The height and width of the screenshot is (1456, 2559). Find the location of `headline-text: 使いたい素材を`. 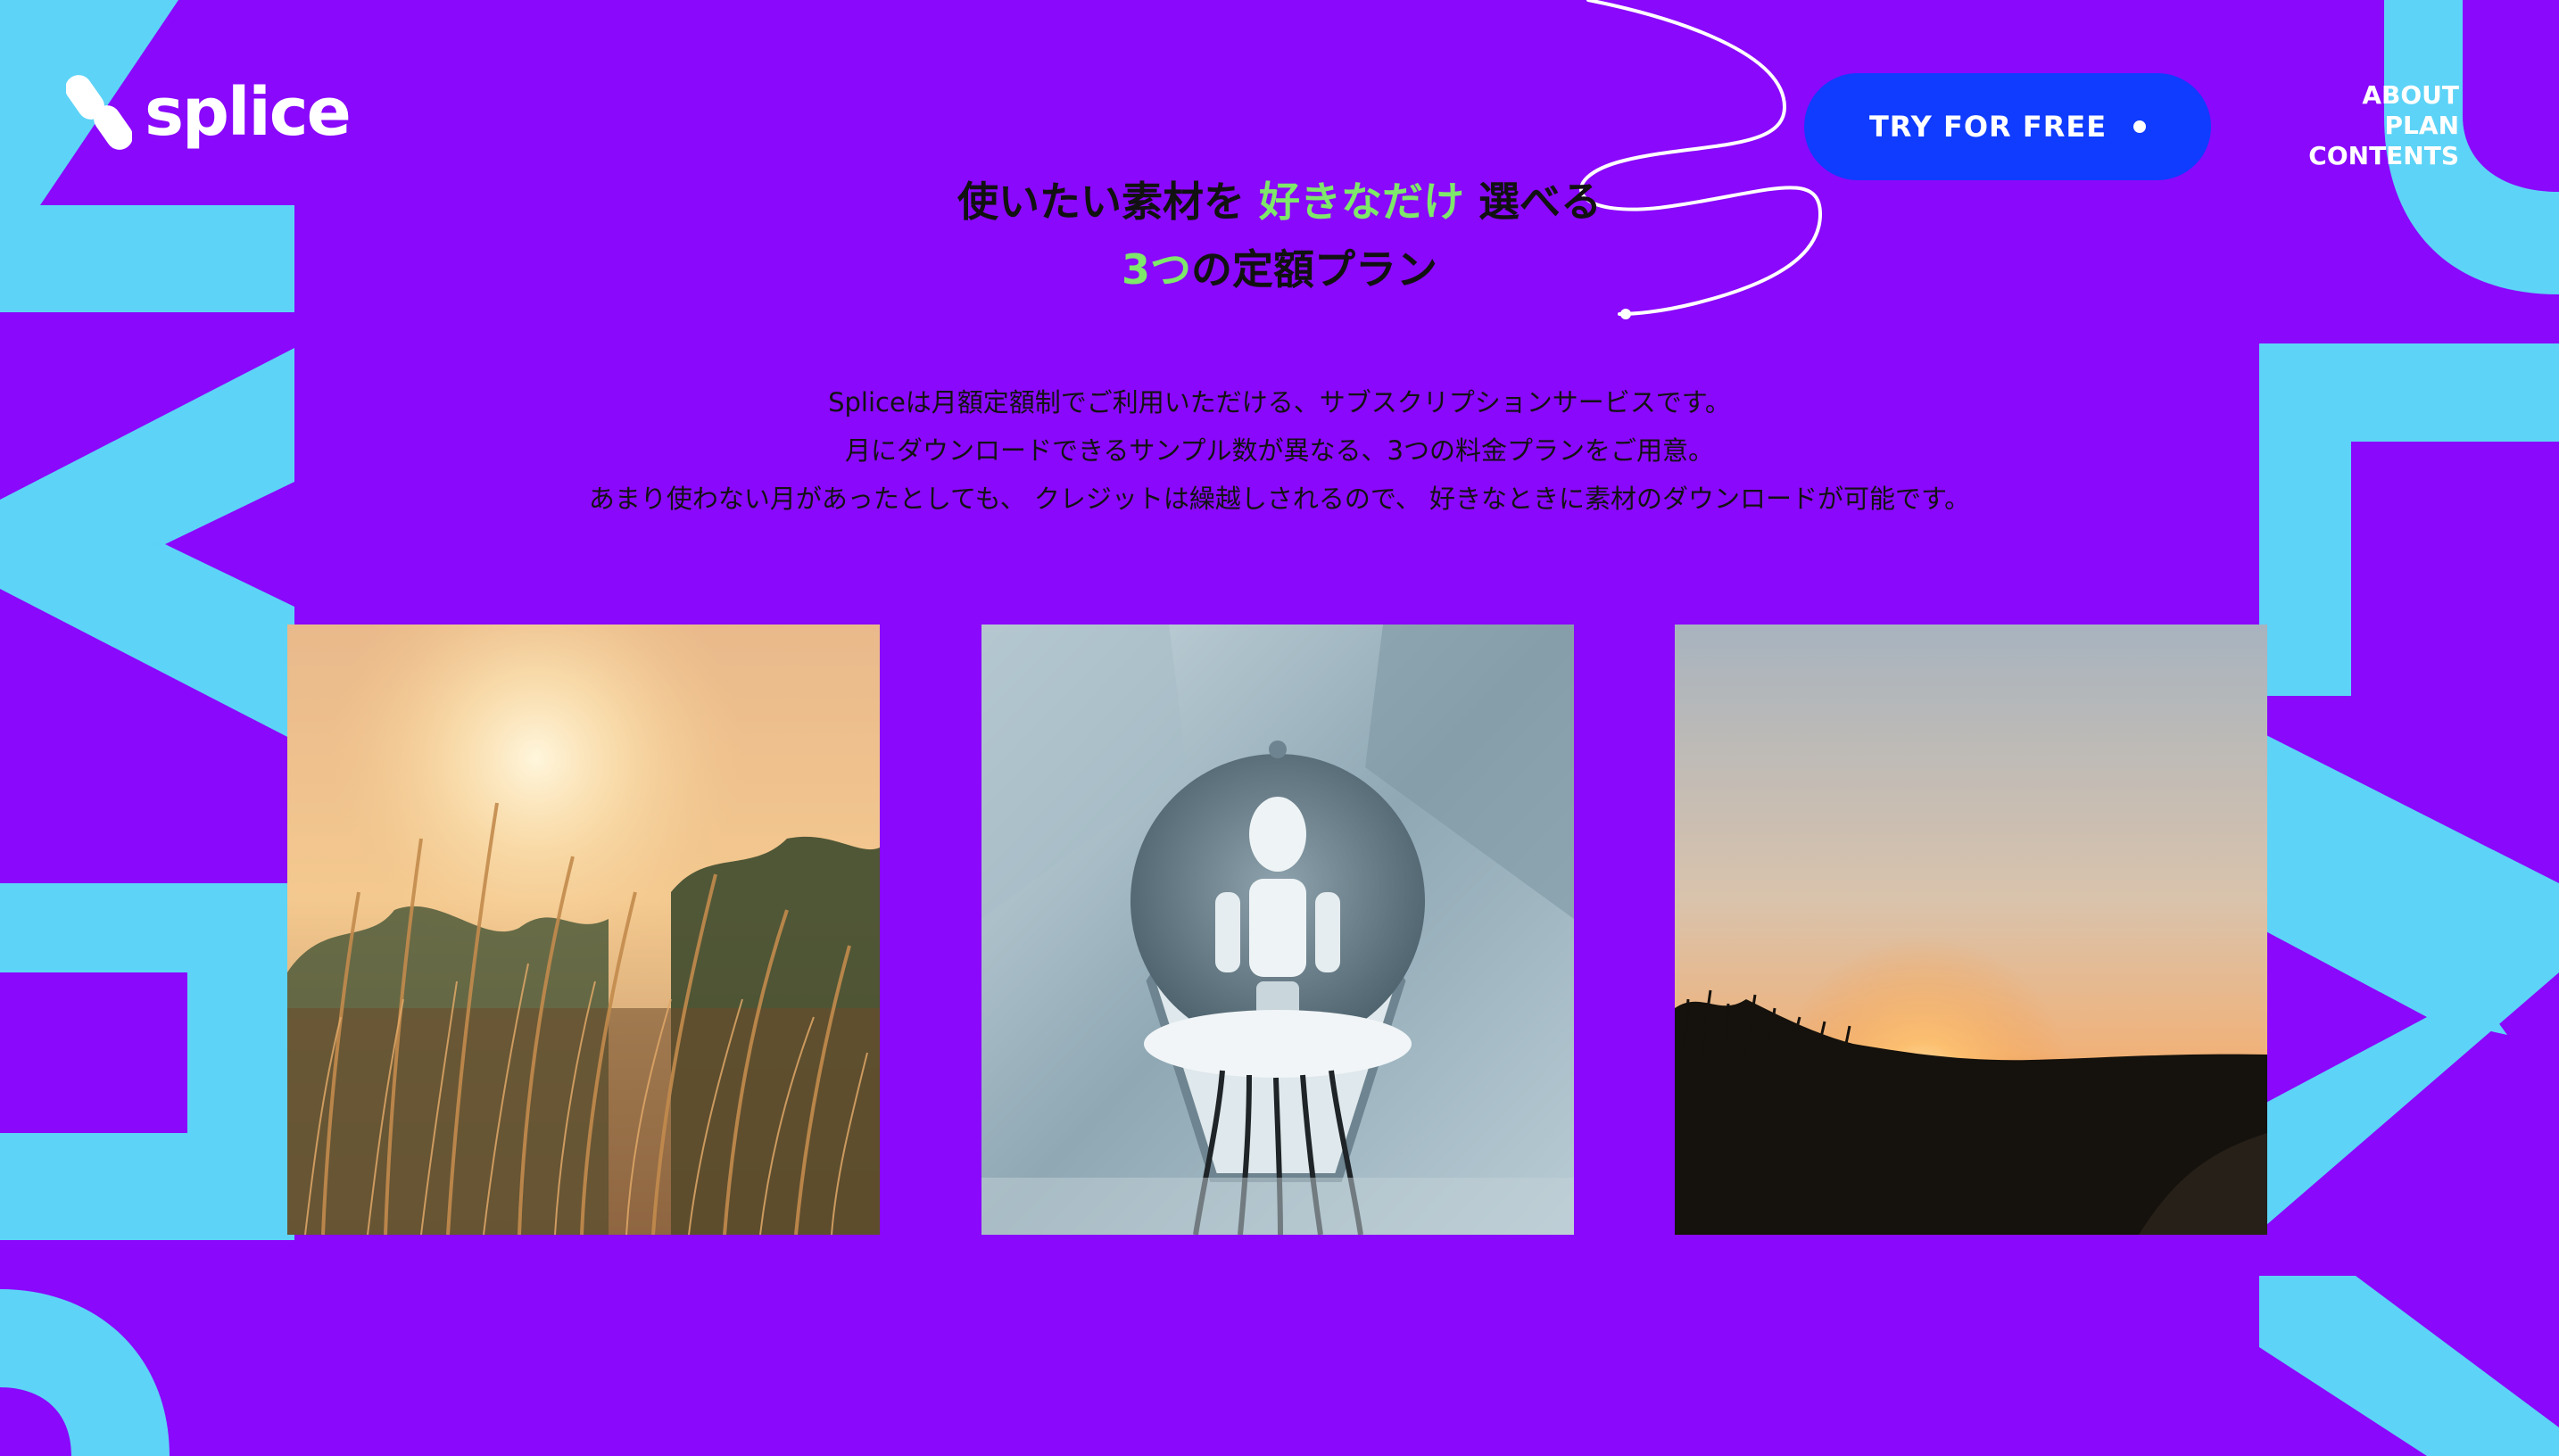

headline-text: 使いたい素材を is located at coordinates (1108, 202).